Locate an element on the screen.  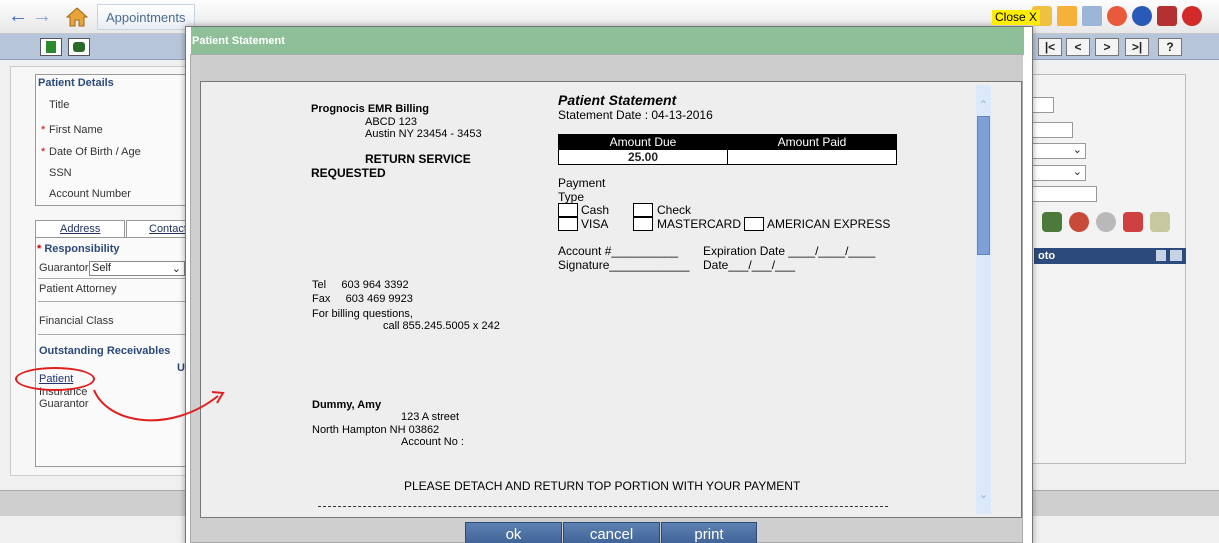
lifebuoy-icon is located at coordinates (1117, 16).